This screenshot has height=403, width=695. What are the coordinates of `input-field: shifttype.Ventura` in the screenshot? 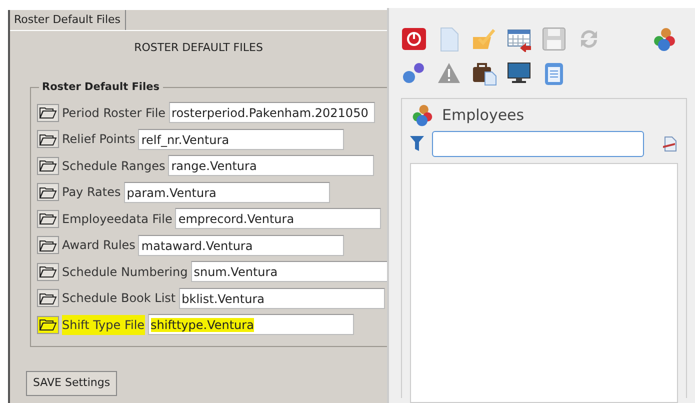 It's located at (251, 325).